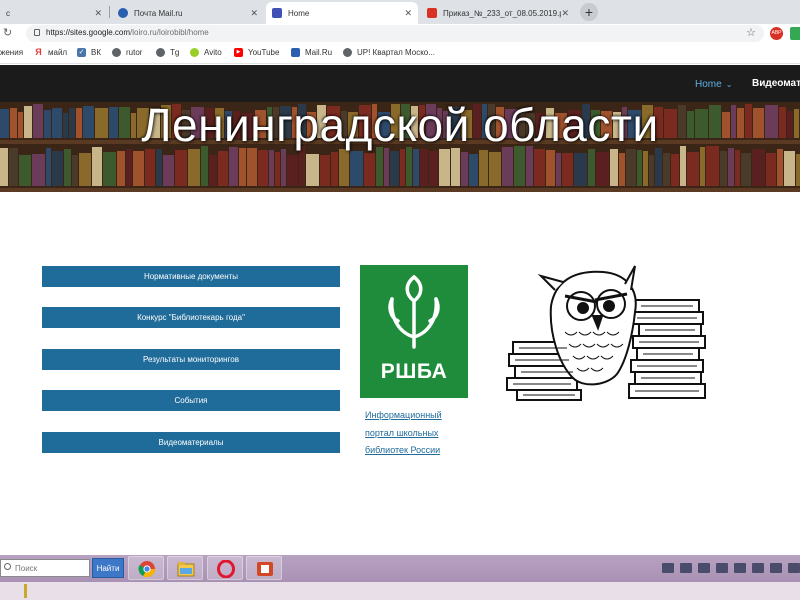 Image resolution: width=800 pixels, height=600 pixels. Describe the element at coordinates (194, 52) in the screenshot. I see `avito-icon` at that location.